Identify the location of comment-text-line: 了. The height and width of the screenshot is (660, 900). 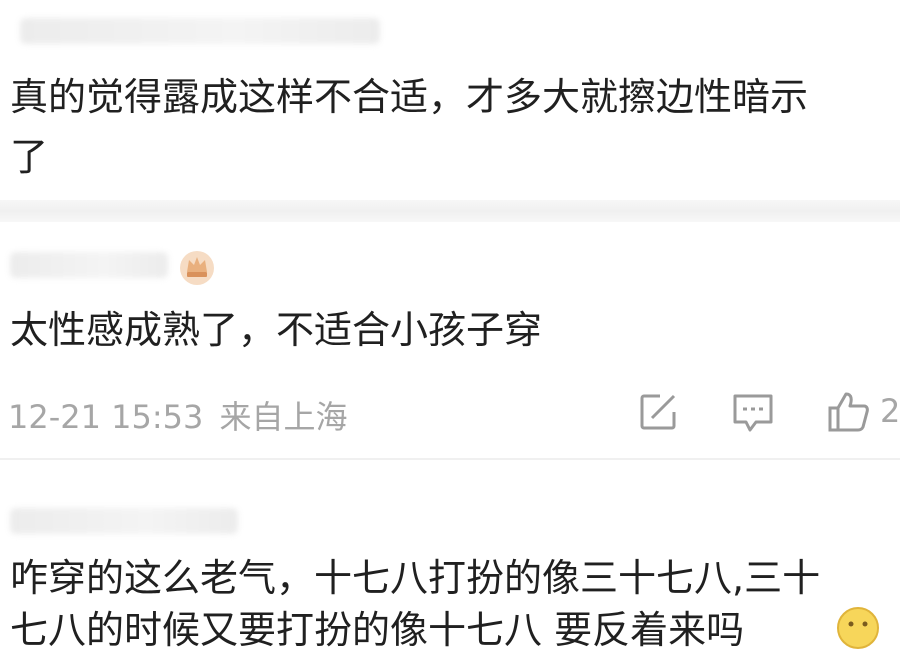
(29, 157).